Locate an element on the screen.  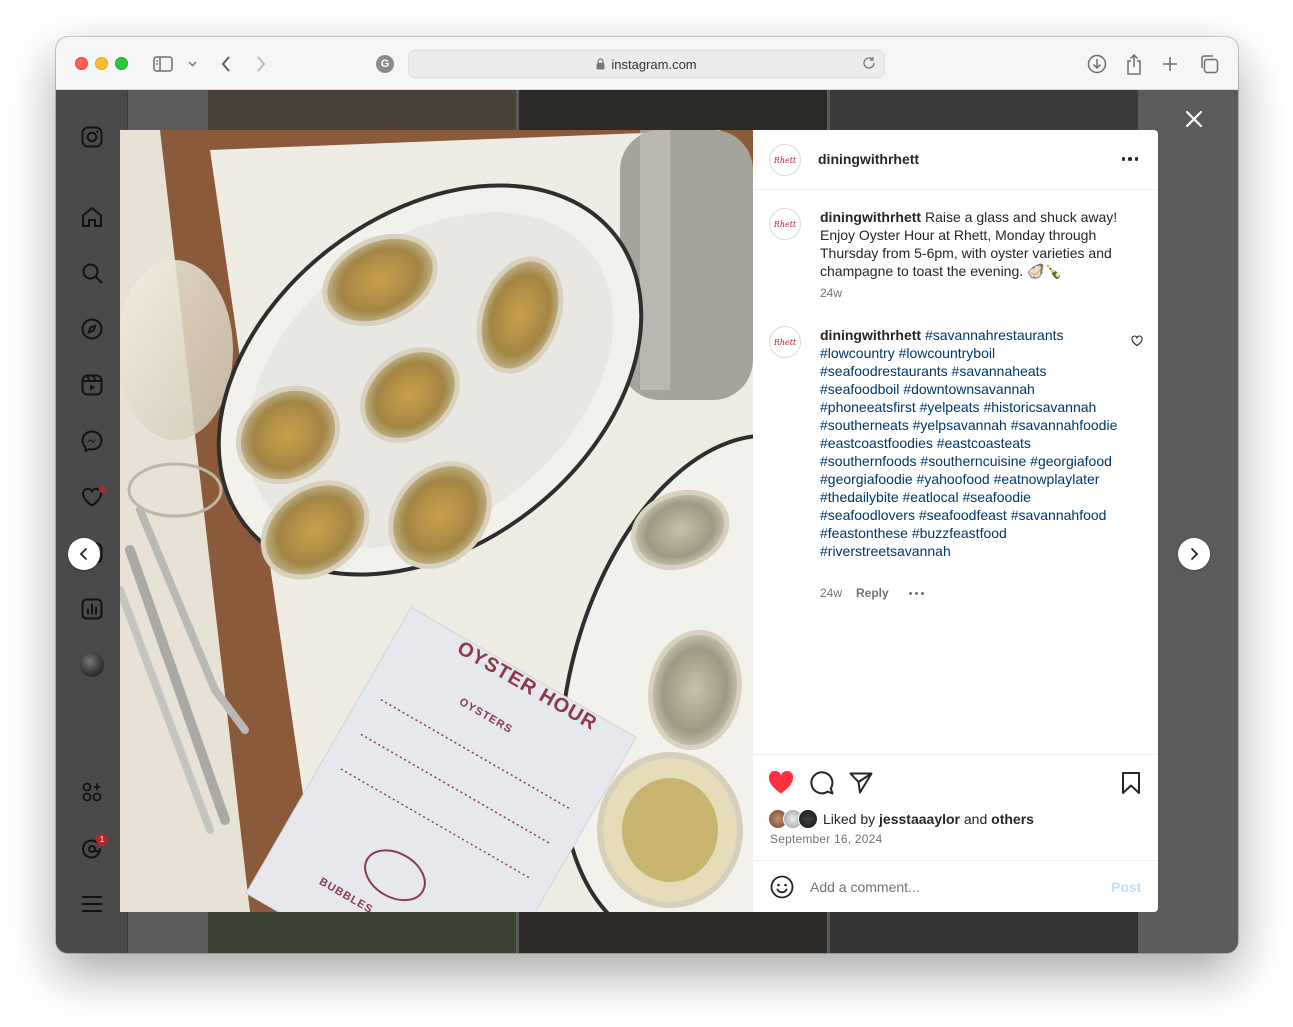
hashtag-link: #lowcountry is located at coordinates (857, 353).